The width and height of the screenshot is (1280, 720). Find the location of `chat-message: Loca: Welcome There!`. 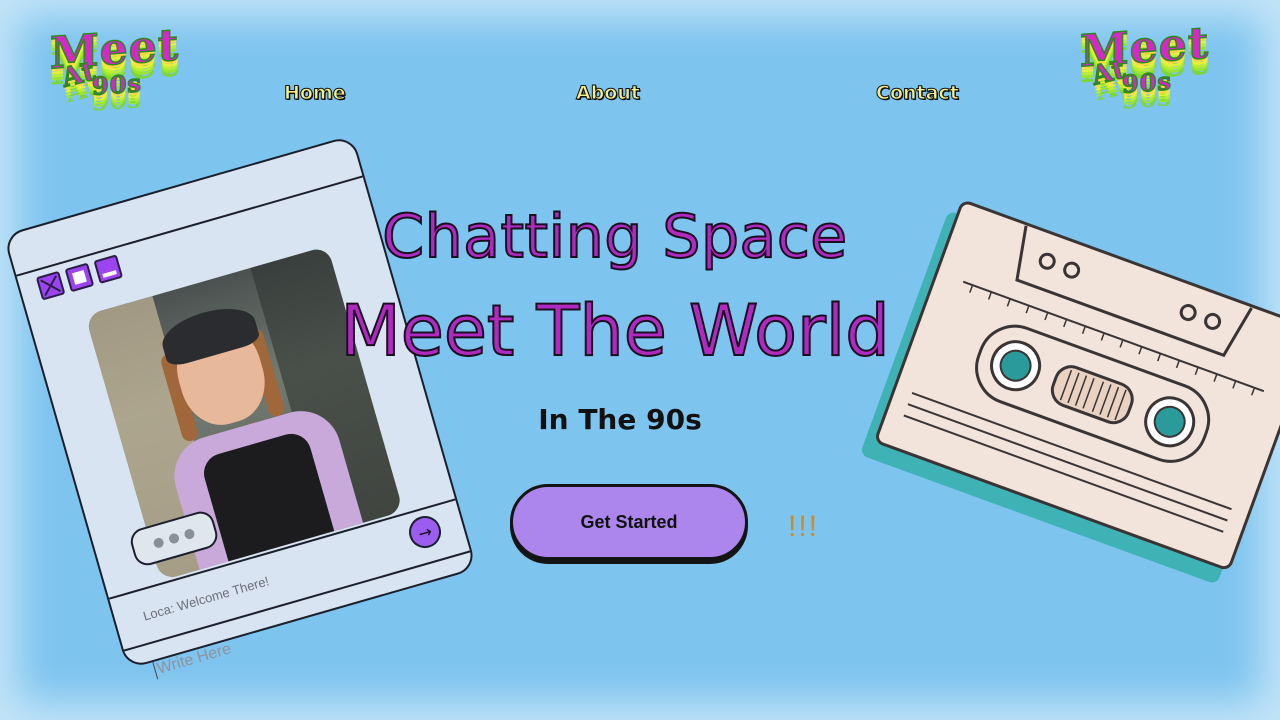

chat-message: Loca: Welcome There! is located at coordinates (206, 598).